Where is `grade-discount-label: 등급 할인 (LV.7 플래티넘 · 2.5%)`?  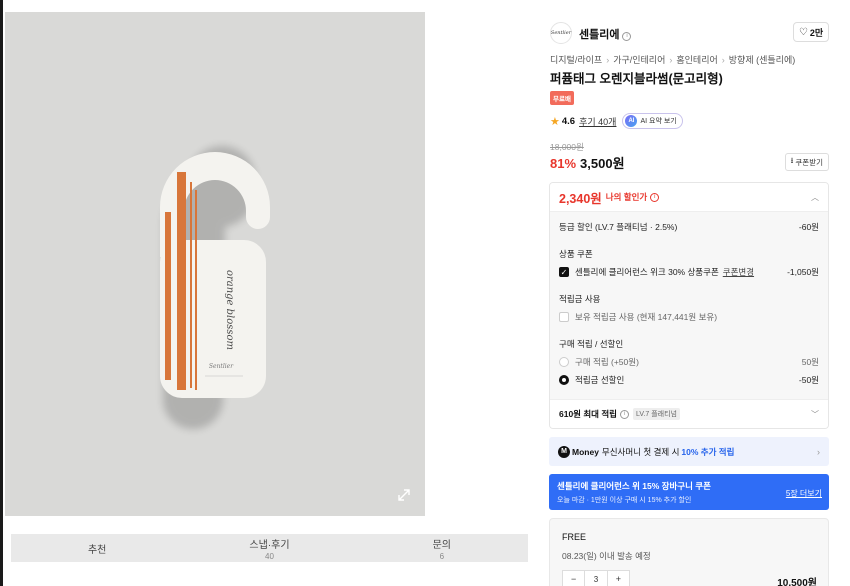 grade-discount-label: 등급 할인 (LV.7 플래티넘 · 2.5%) is located at coordinates (618, 227).